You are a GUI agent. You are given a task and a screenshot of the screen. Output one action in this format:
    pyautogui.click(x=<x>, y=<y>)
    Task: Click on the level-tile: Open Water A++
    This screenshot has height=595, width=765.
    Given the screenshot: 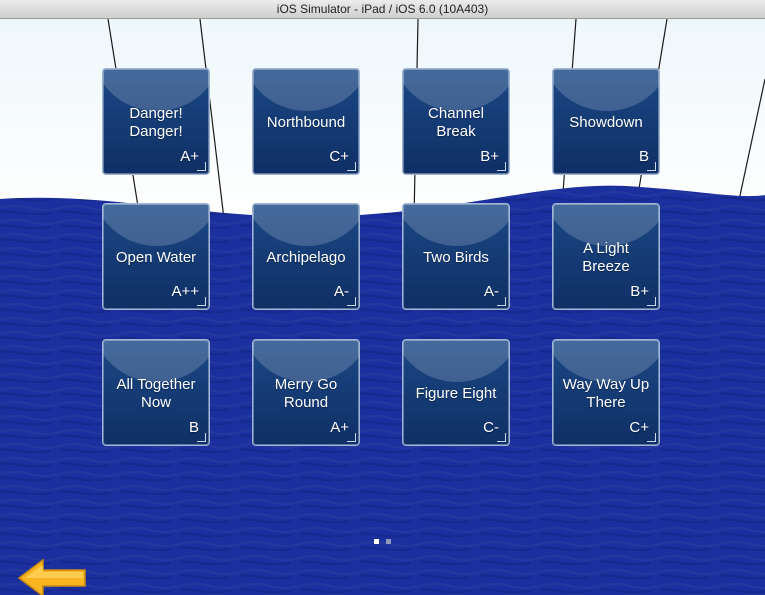 What is the action you would take?
    pyautogui.click(x=156, y=256)
    